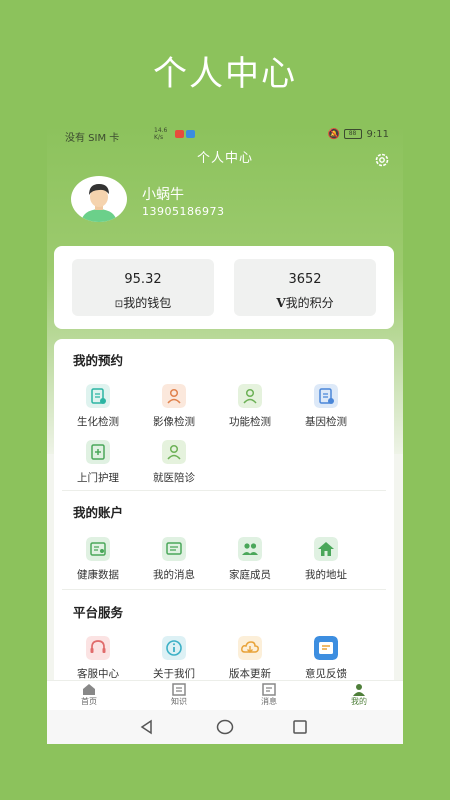 This screenshot has width=450, height=800. Describe the element at coordinates (98, 360) in the screenshot. I see `appointments-title: 我的预约` at that location.